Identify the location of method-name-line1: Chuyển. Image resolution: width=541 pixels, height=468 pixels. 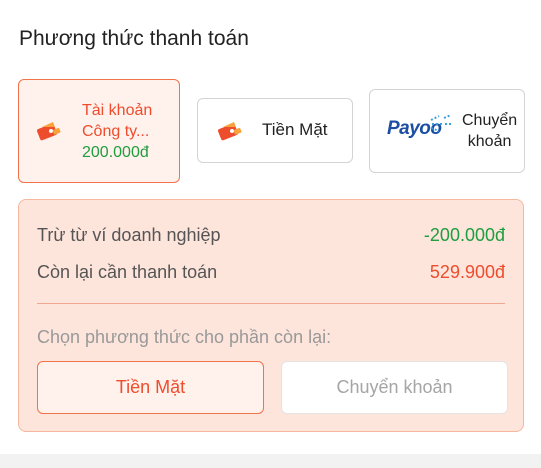
(490, 120).